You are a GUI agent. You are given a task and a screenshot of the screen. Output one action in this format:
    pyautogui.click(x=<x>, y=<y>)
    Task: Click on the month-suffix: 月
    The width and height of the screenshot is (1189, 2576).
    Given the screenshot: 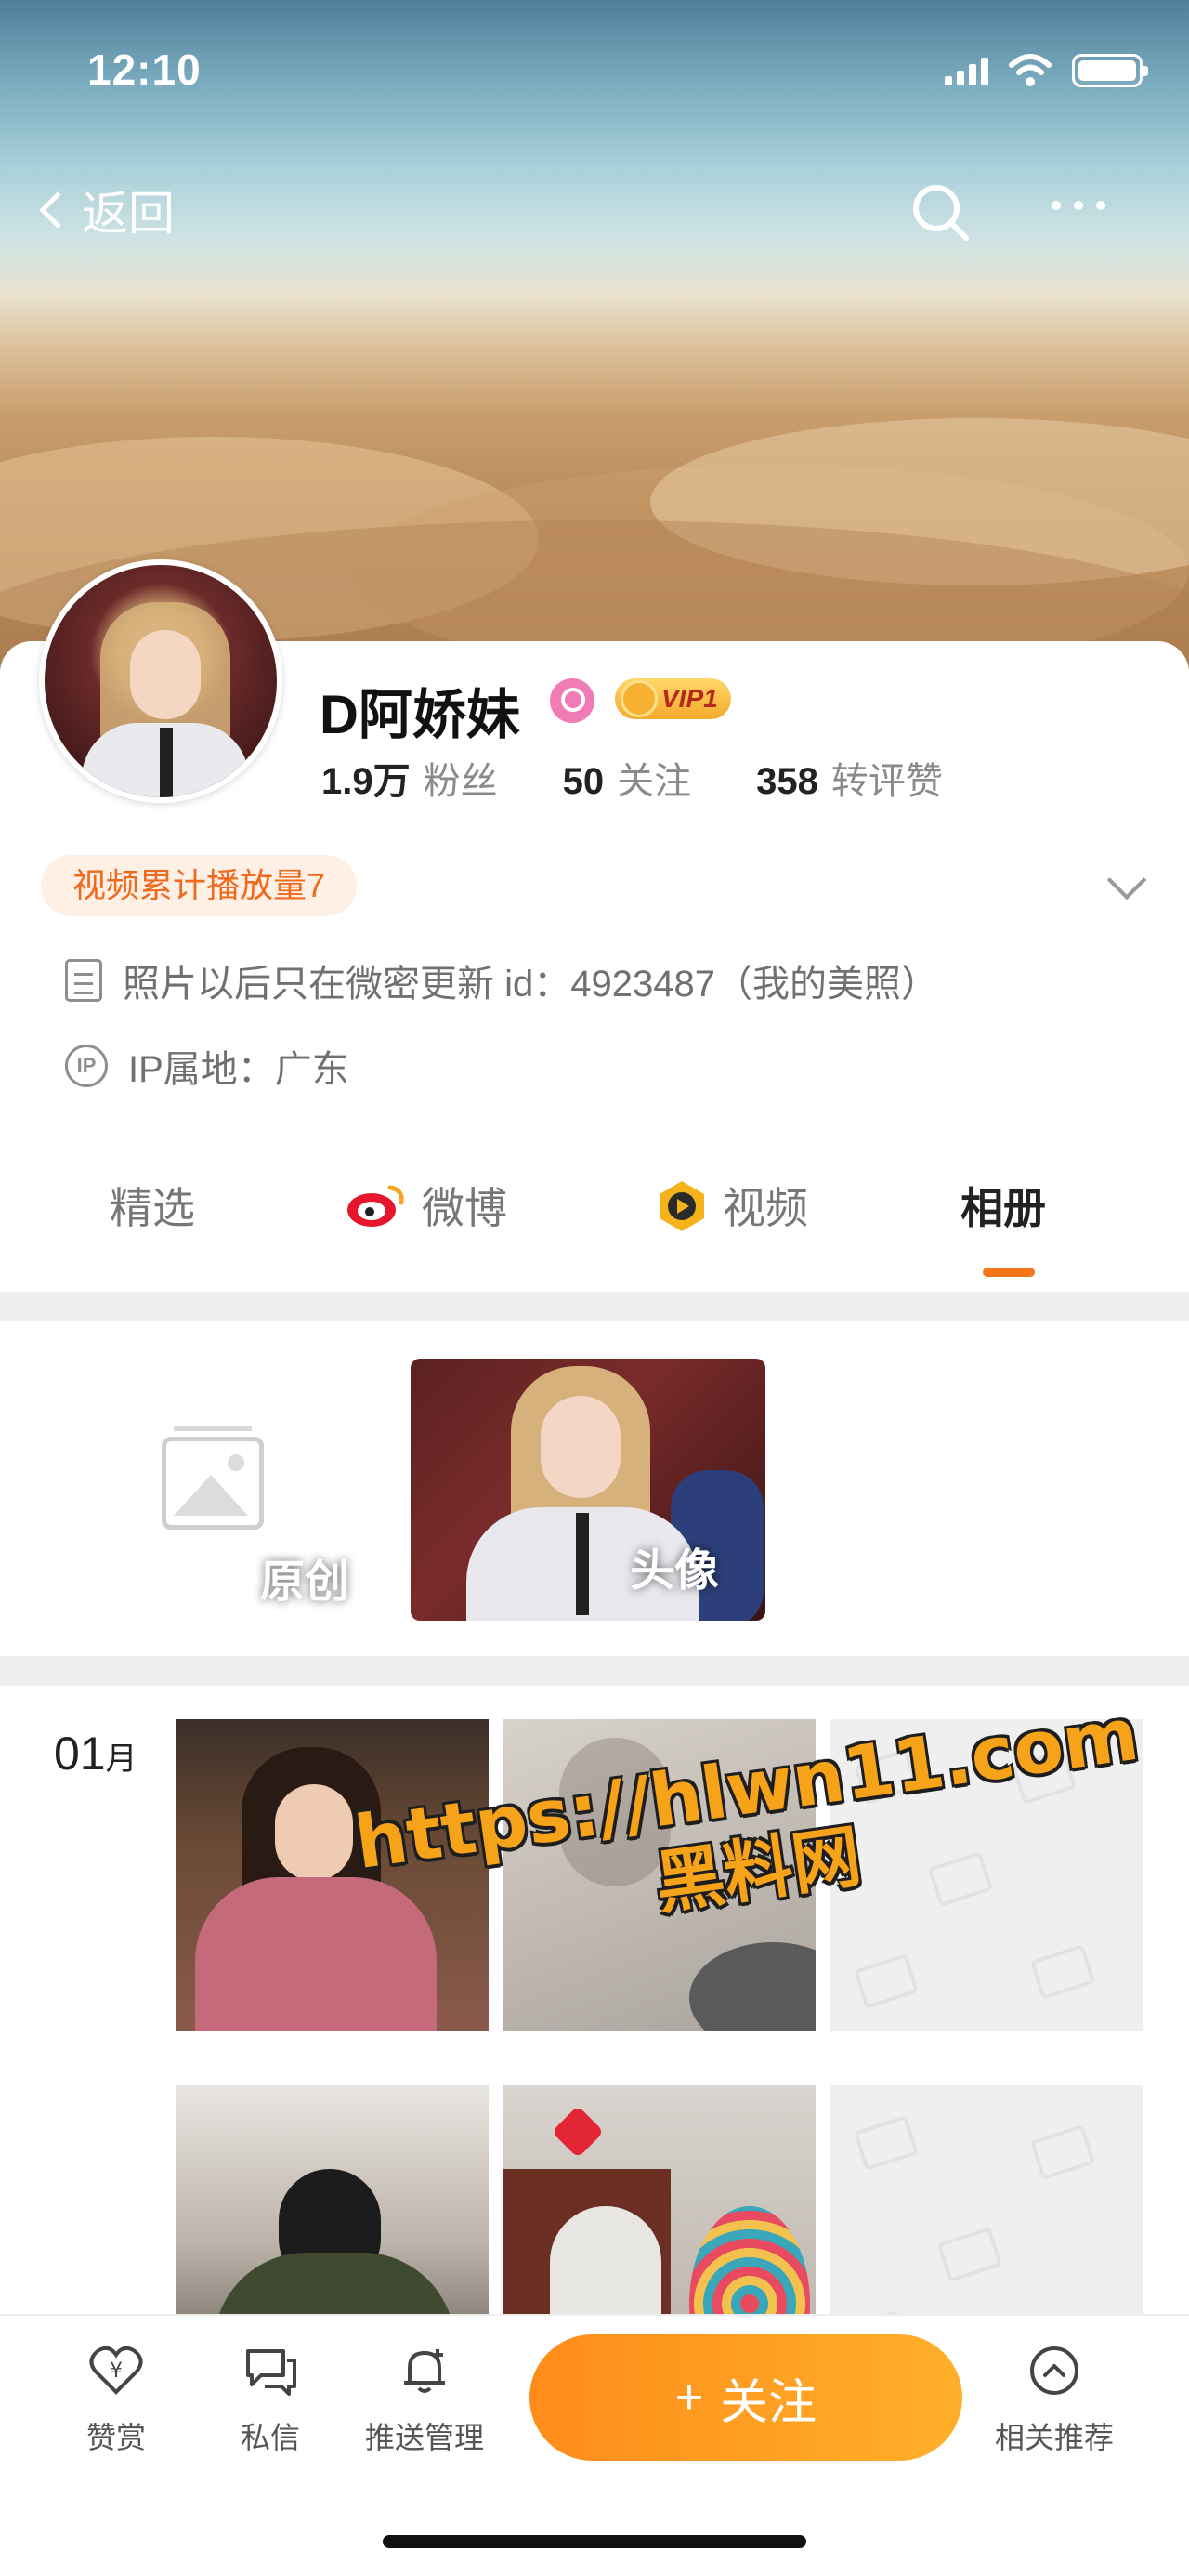 What is the action you would take?
    pyautogui.click(x=121, y=1759)
    